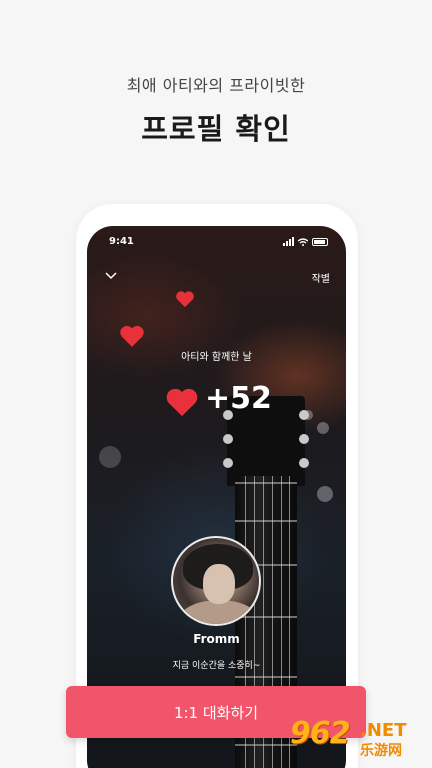 This screenshot has width=432, height=768. What do you see at coordinates (381, 751) in the screenshot?
I see `watermark-chinese: 乐游网` at bounding box center [381, 751].